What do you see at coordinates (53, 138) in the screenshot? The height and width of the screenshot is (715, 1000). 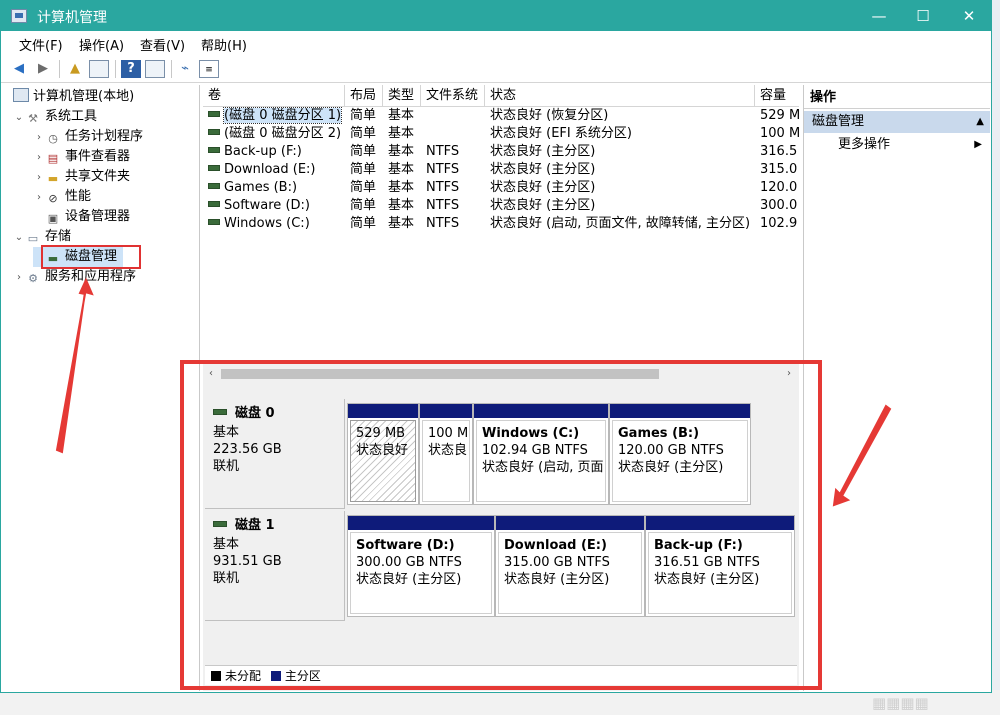 I see `clock-icon: ◷` at bounding box center [53, 138].